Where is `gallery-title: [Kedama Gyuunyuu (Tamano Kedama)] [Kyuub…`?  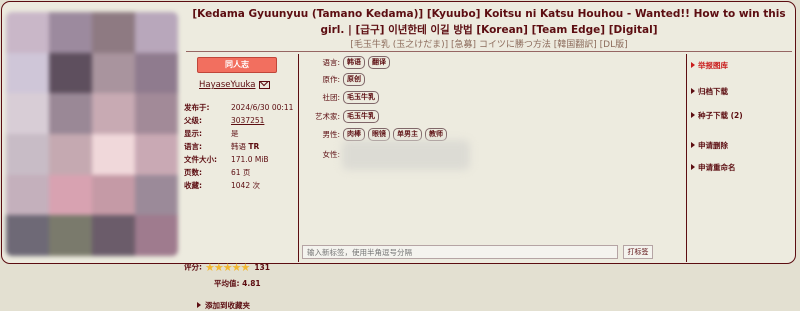 gallery-title: [Kedama Gyuunyuu (Tamano Kedama)] [Kyuub… is located at coordinates (489, 22).